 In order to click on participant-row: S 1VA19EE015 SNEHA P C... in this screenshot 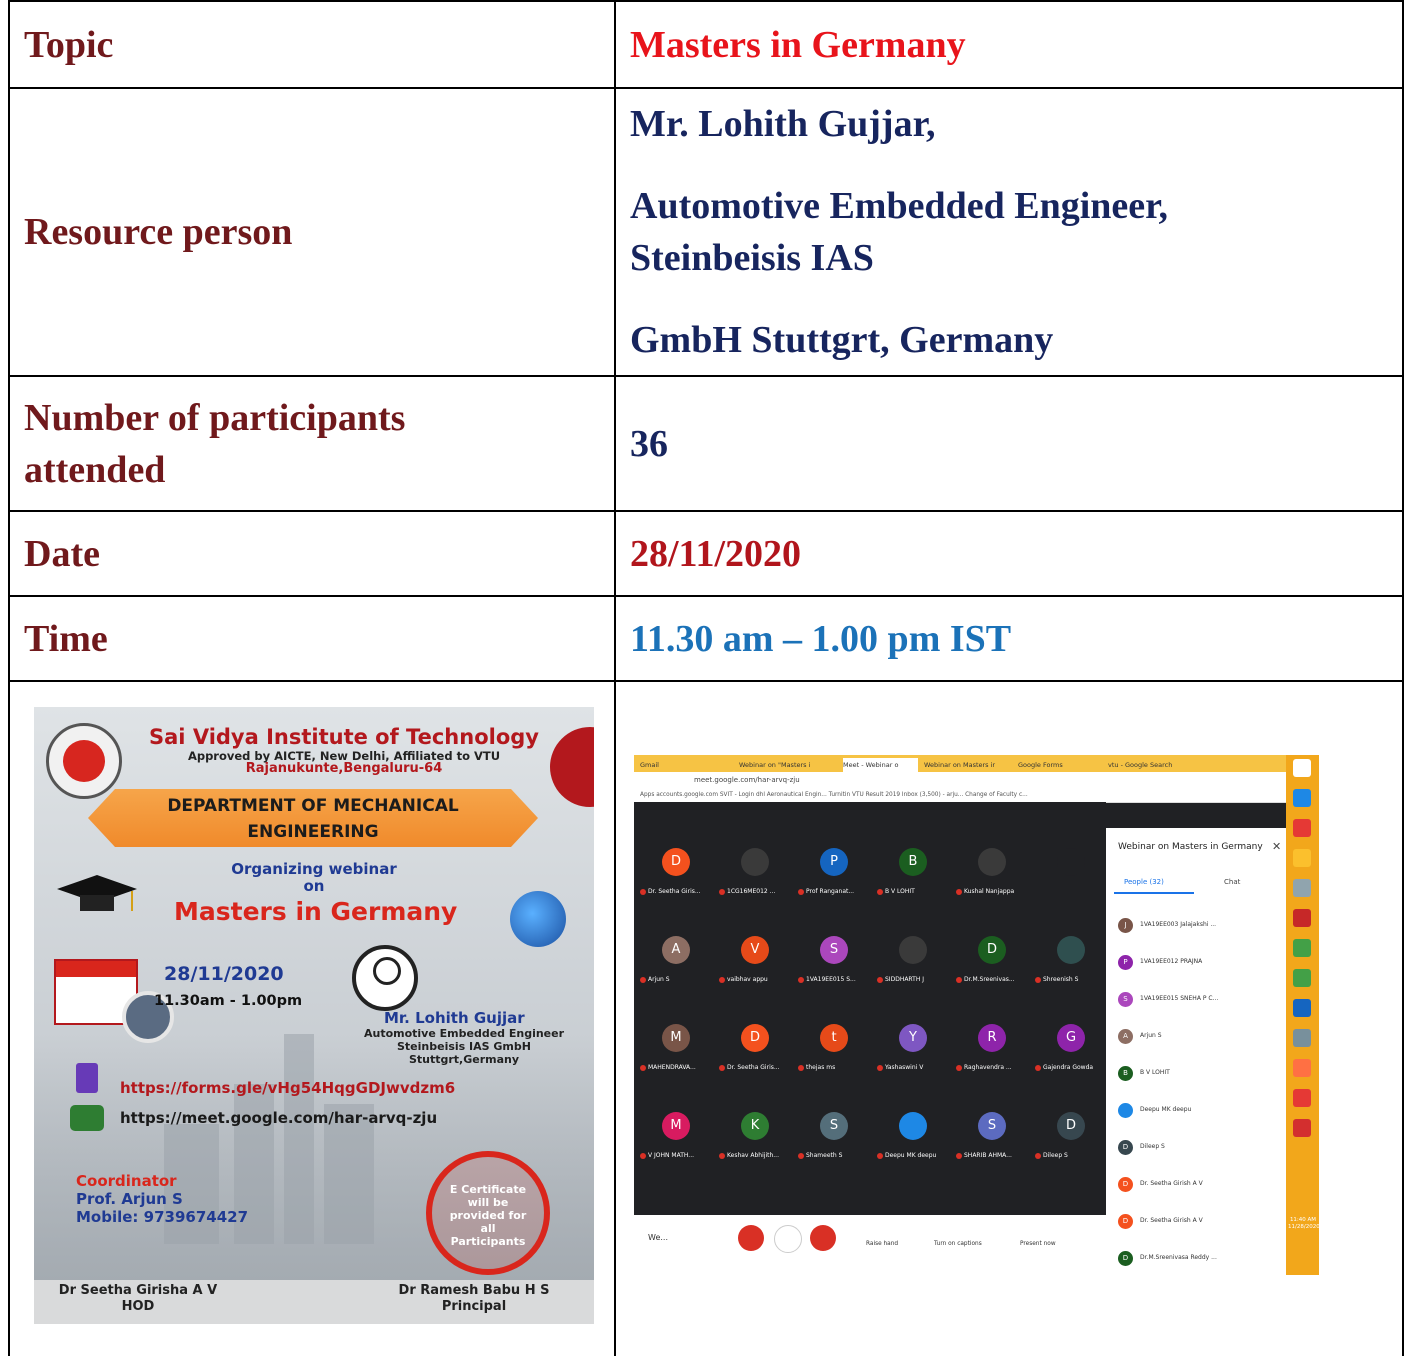, I will do `click(1198, 1000)`.